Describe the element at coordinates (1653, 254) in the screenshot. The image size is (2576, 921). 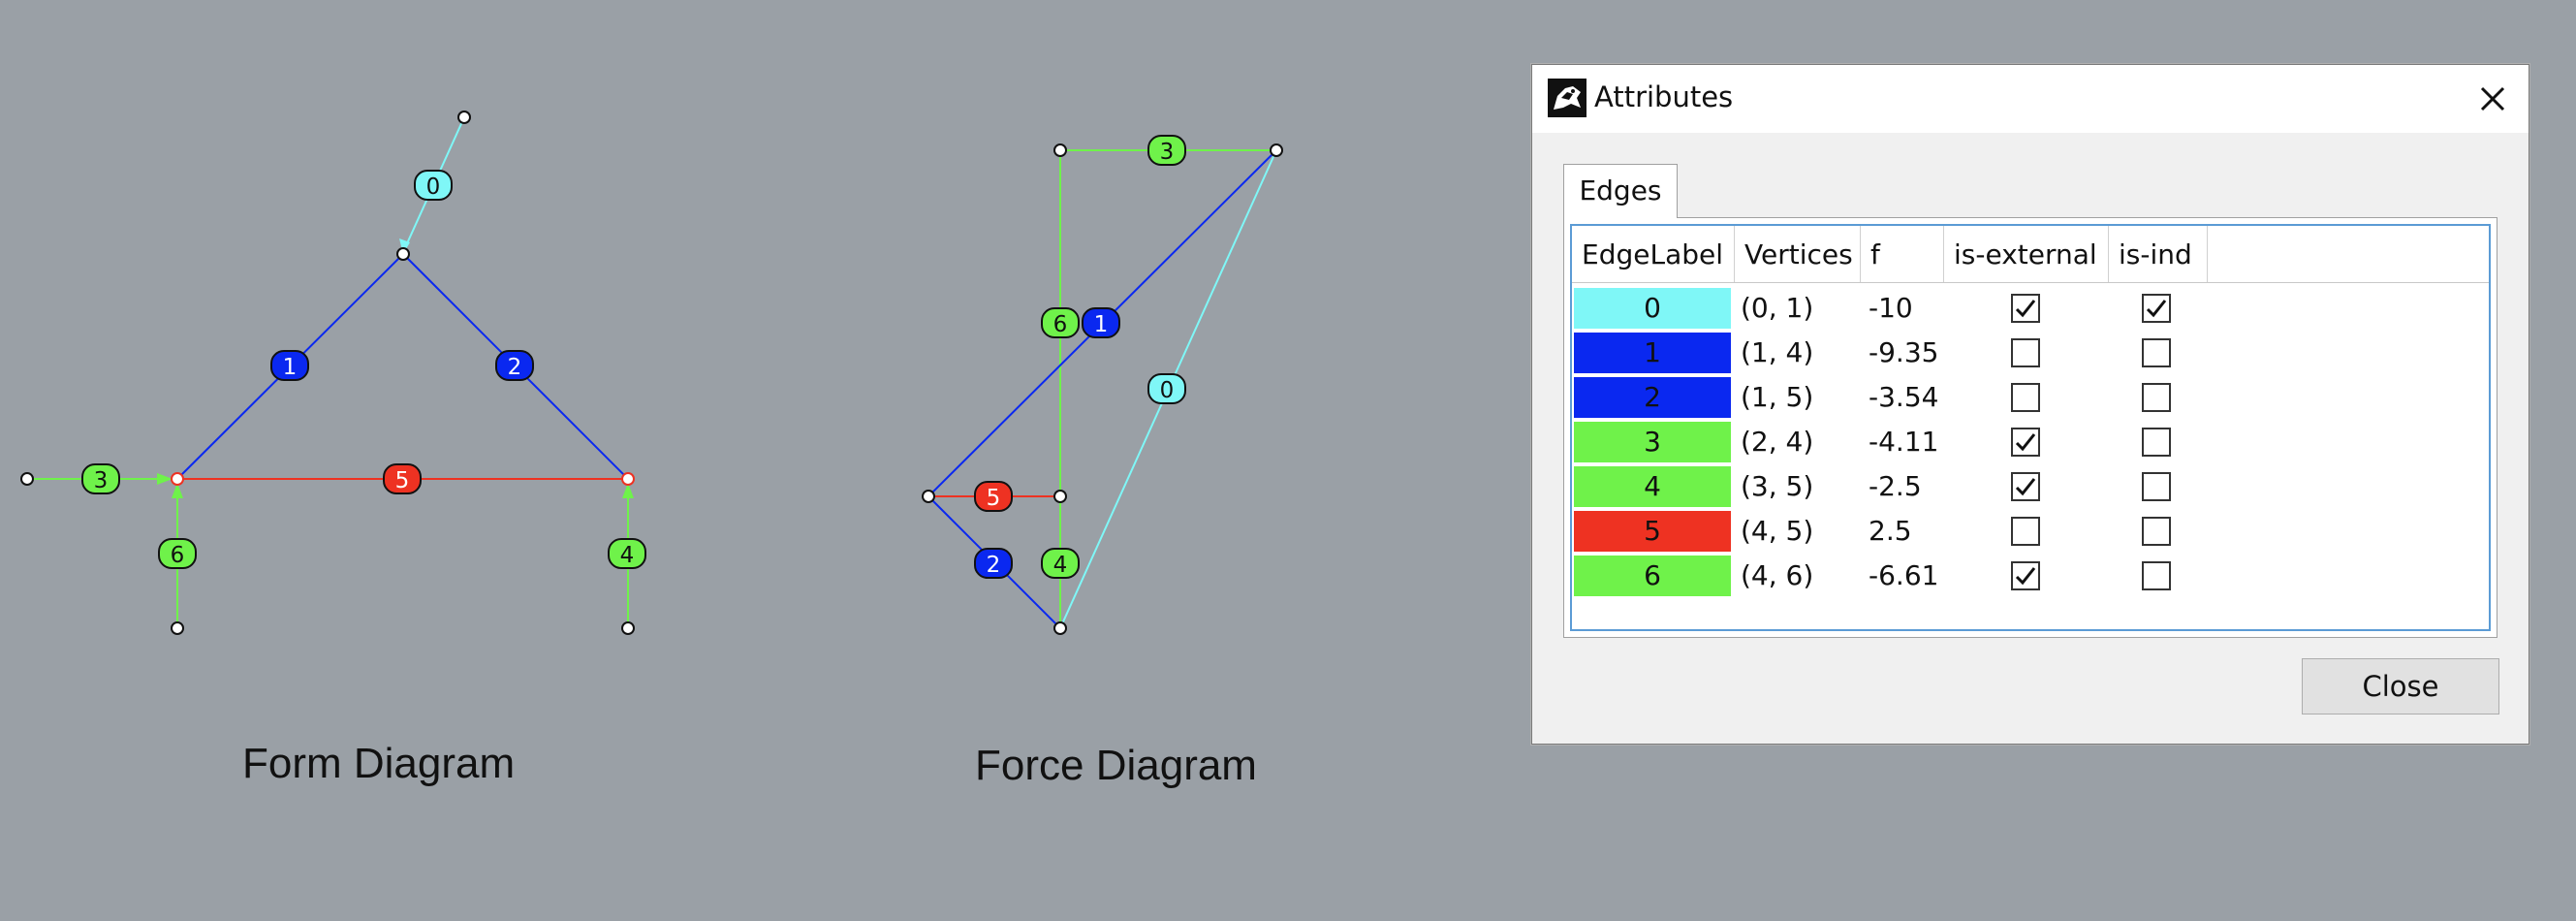
I see `column-header-edgelabel: EdgeLabel` at that location.